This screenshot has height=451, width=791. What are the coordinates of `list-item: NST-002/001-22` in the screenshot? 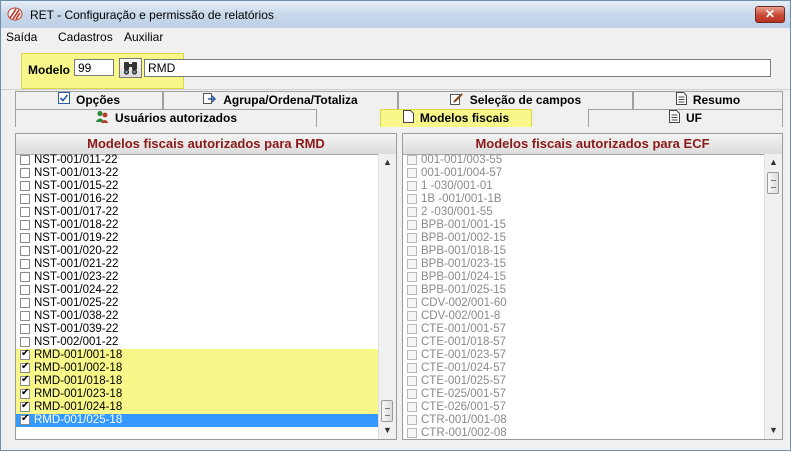 It's located at (197, 342).